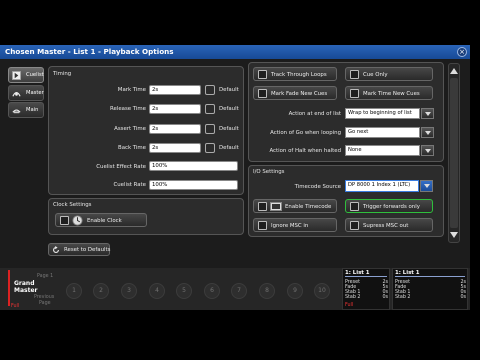 This screenshot has height=360, width=480. Describe the element at coordinates (210, 129) in the screenshot. I see `assert-time-default-checkbox` at that location.